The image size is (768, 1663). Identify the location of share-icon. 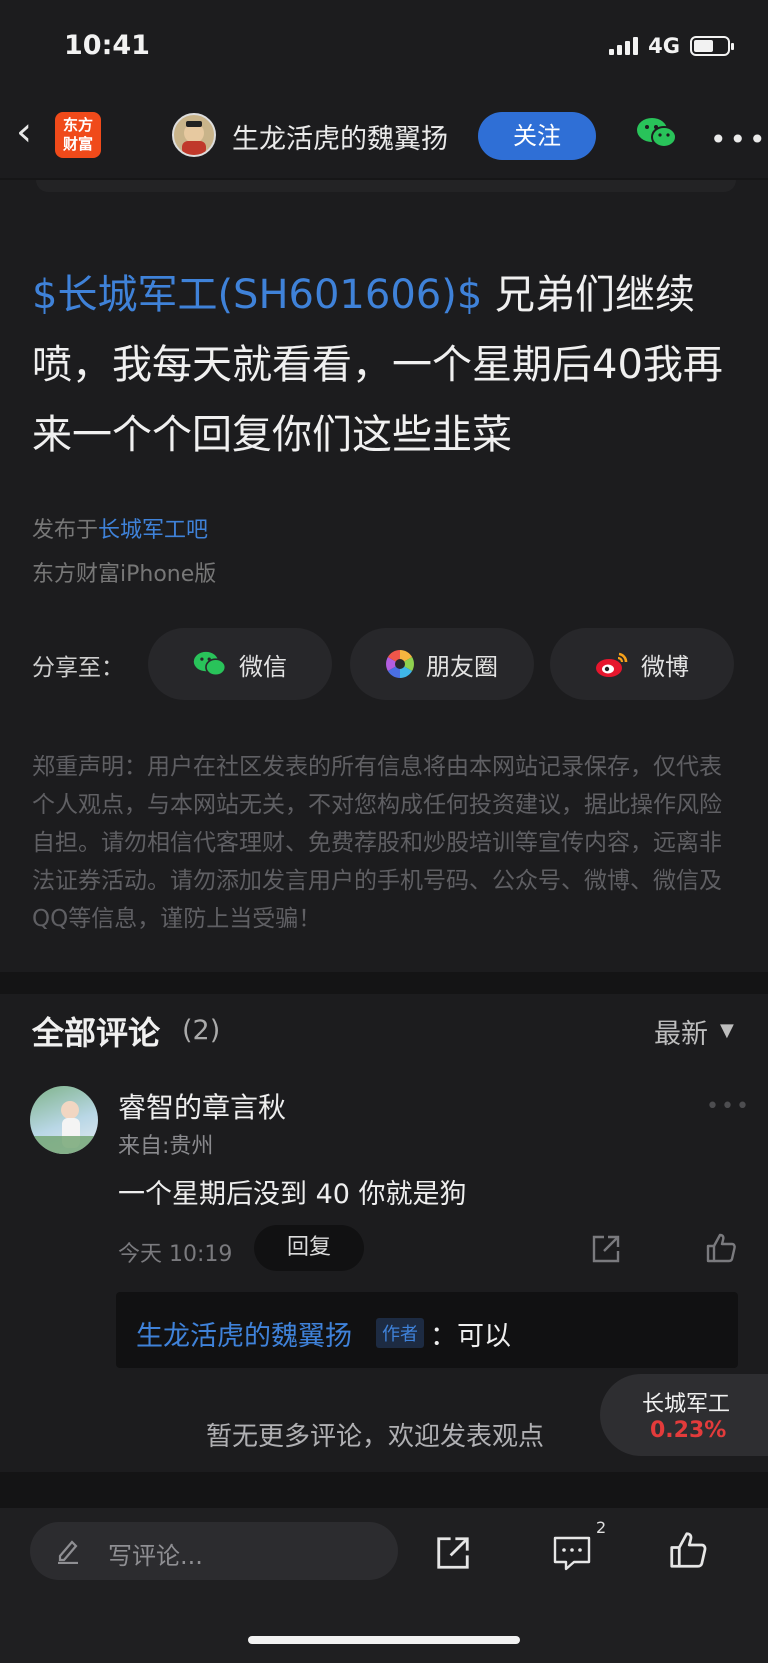
(453, 1555).